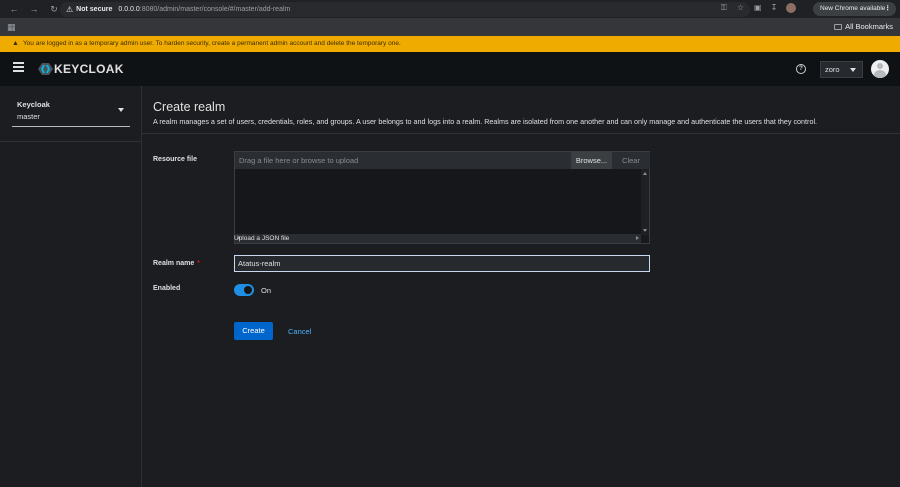 The image size is (900, 487). What do you see at coordinates (129, 9) in the screenshot?
I see `url-host: 0.0.0.0` at bounding box center [129, 9].